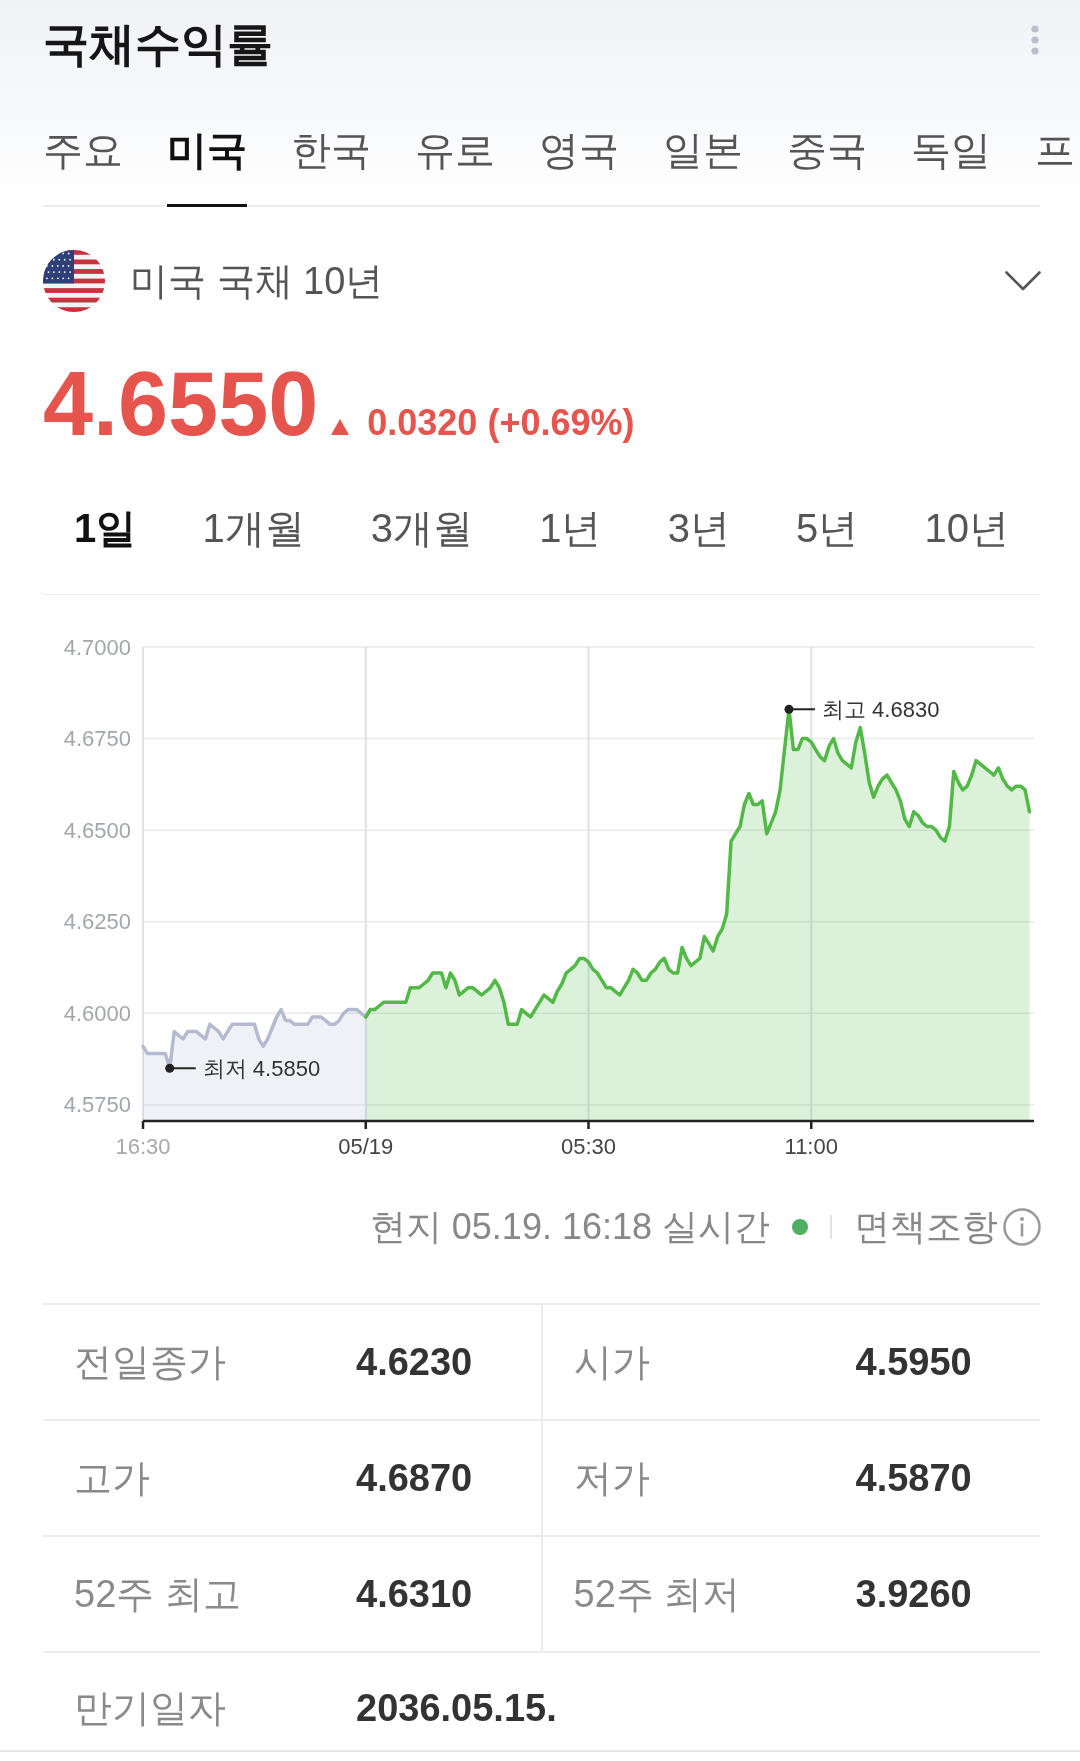  What do you see at coordinates (150, 1362) in the screenshot?
I see `stat-label: 전일종가` at bounding box center [150, 1362].